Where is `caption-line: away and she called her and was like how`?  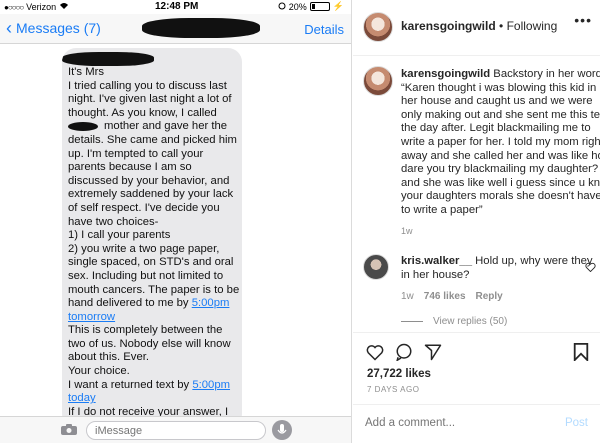 caption-line: away and she called her and was like how is located at coordinates (500, 157).